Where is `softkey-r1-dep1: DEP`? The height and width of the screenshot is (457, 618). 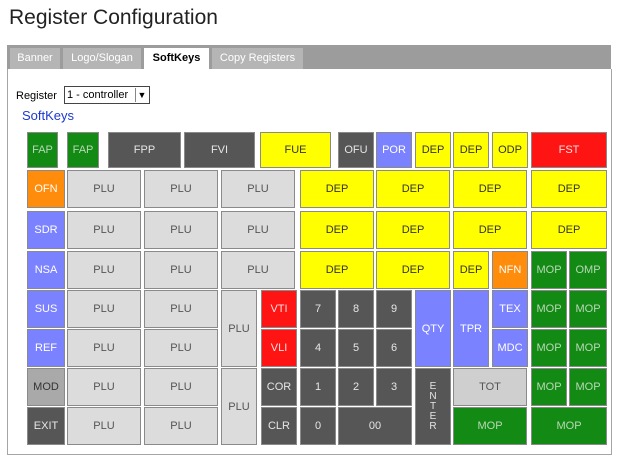 softkey-r1-dep1: DEP is located at coordinates (433, 150).